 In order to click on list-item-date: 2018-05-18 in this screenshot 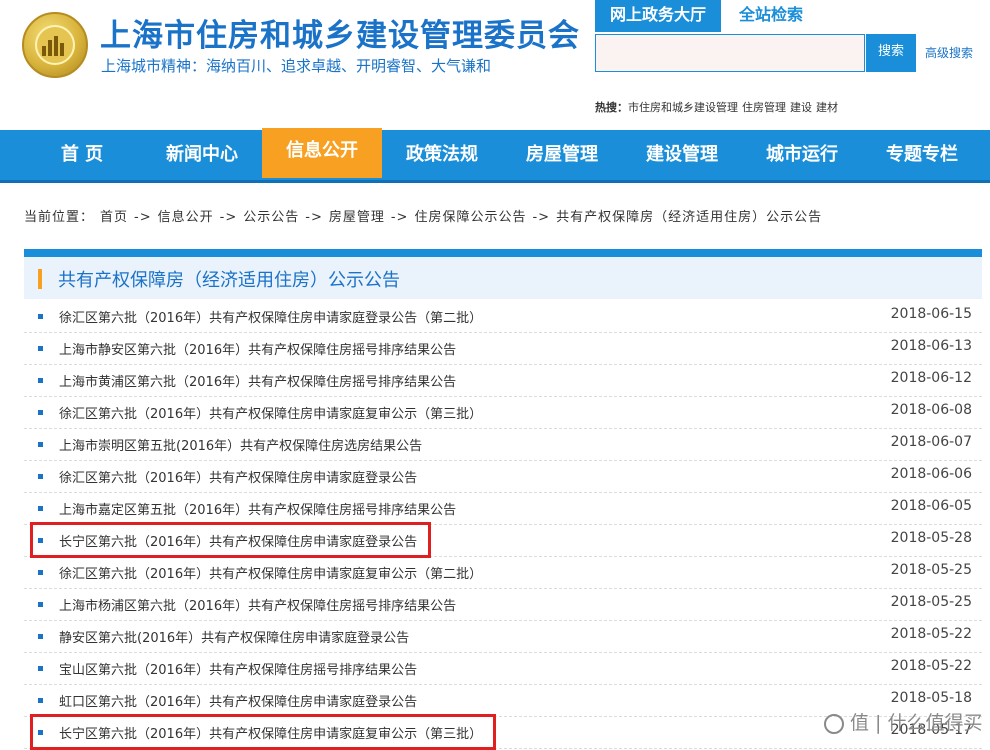, I will do `click(931, 698)`.